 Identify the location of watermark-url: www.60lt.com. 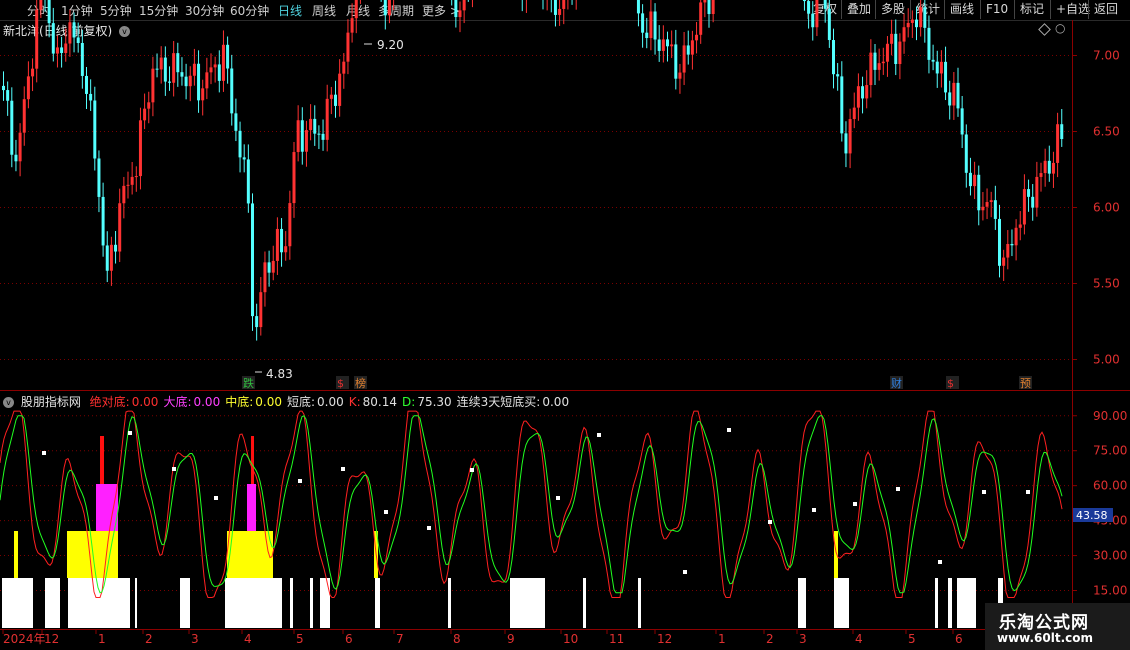
(1045, 638).